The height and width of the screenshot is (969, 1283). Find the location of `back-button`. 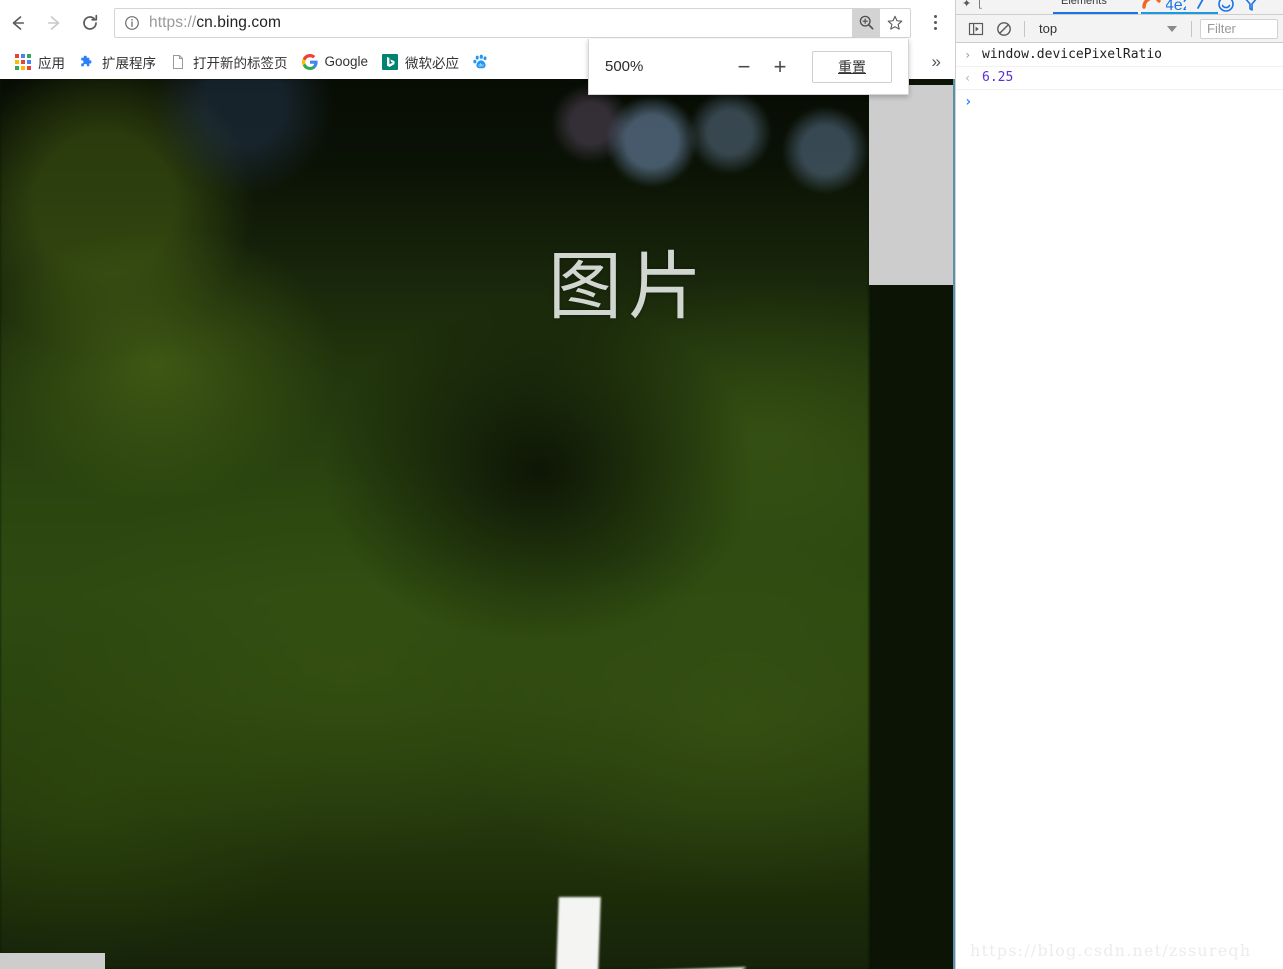

back-button is located at coordinates (18, 23).